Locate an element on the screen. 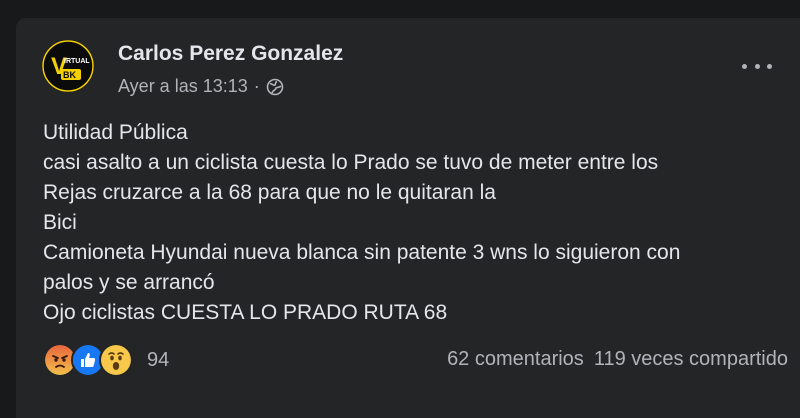 The height and width of the screenshot is (418, 800). post-text-line: Utilidad Pública is located at coordinates (115, 132).